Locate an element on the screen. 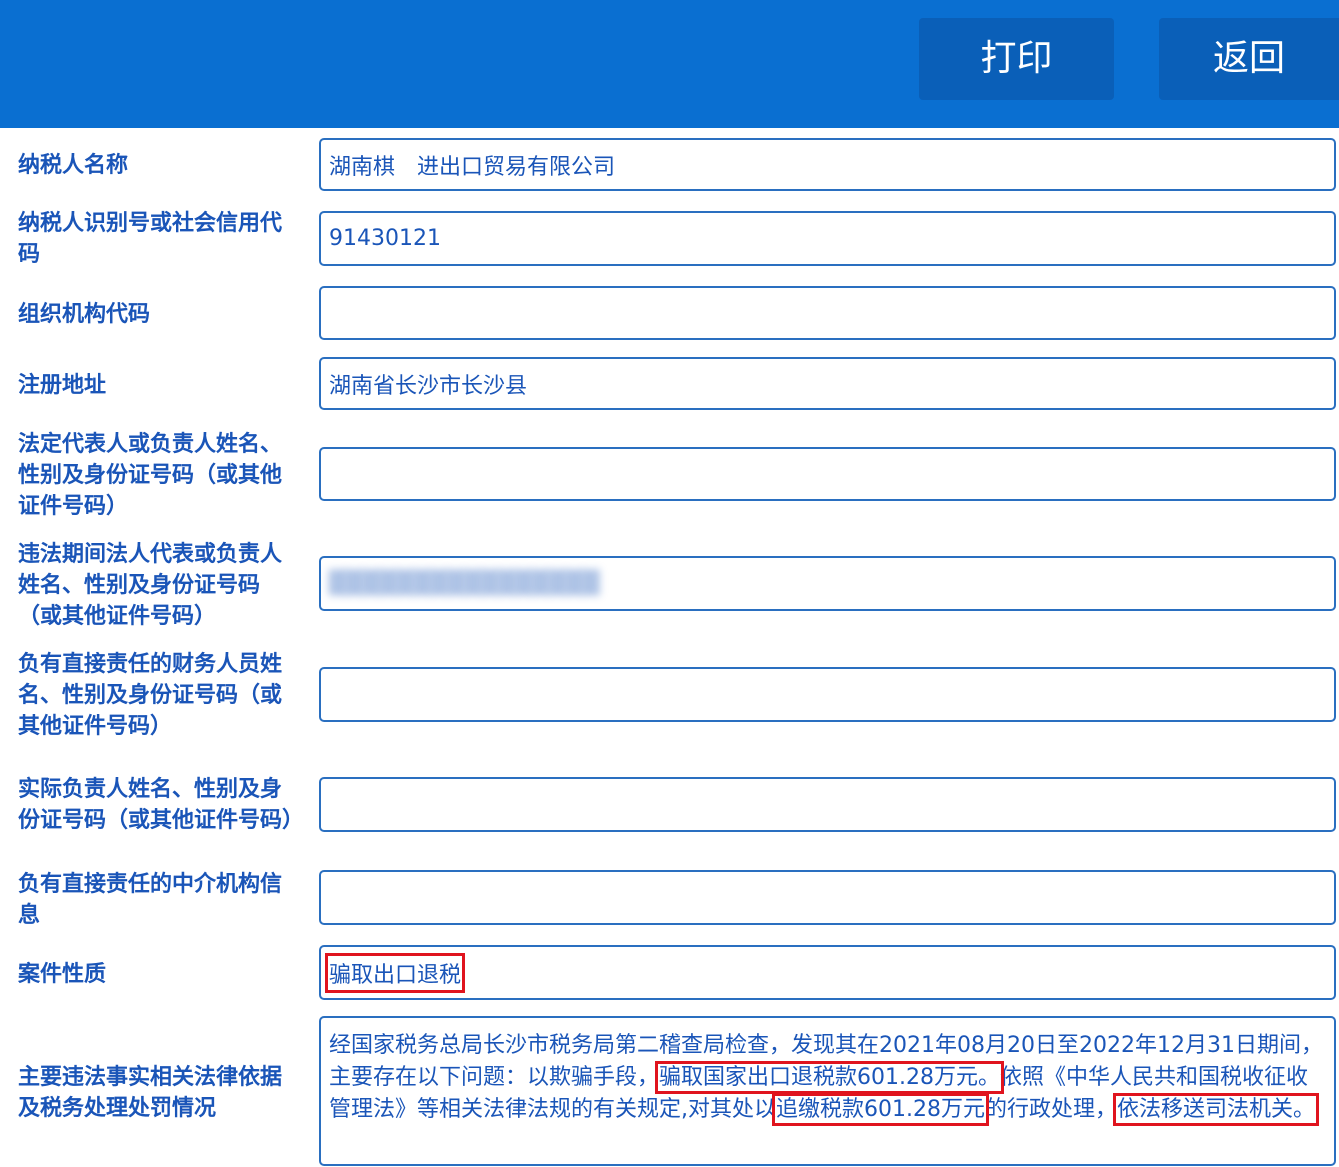  label-org-code: 组织机构代码 is located at coordinates (84, 314).